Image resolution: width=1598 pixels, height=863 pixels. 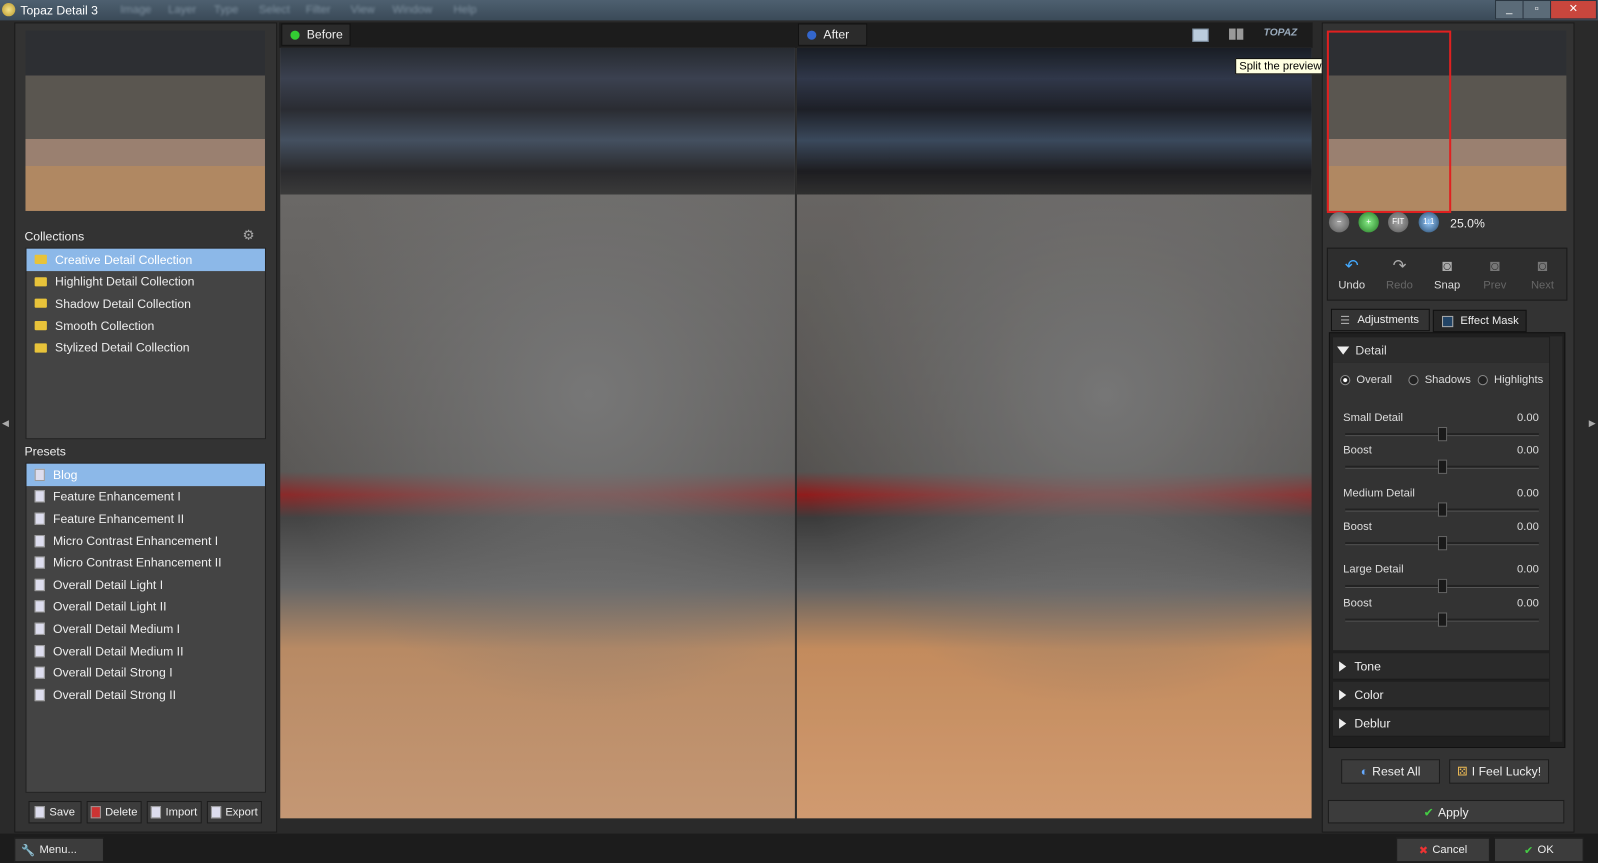 What do you see at coordinates (145, 519) in the screenshot?
I see `preset-item: Feature Enhancement II` at bounding box center [145, 519].